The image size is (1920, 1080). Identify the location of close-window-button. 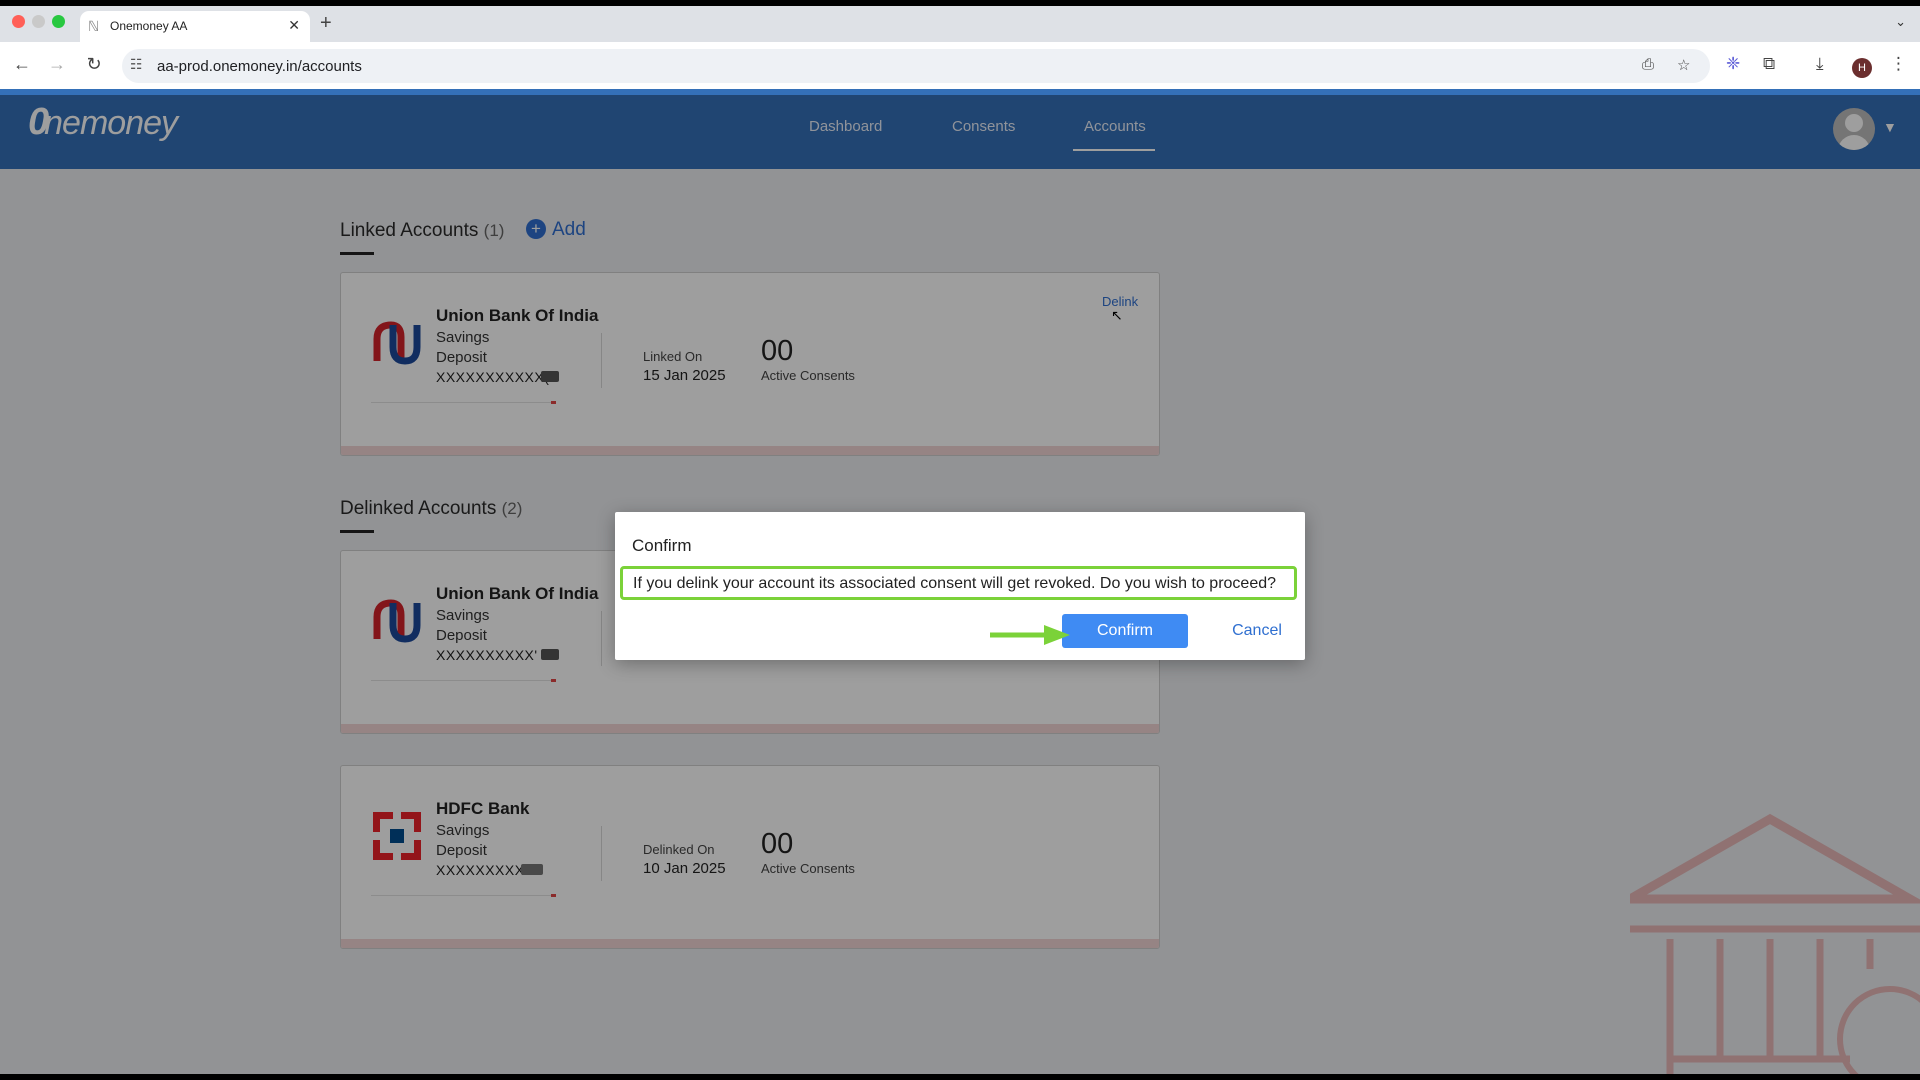
(18, 21).